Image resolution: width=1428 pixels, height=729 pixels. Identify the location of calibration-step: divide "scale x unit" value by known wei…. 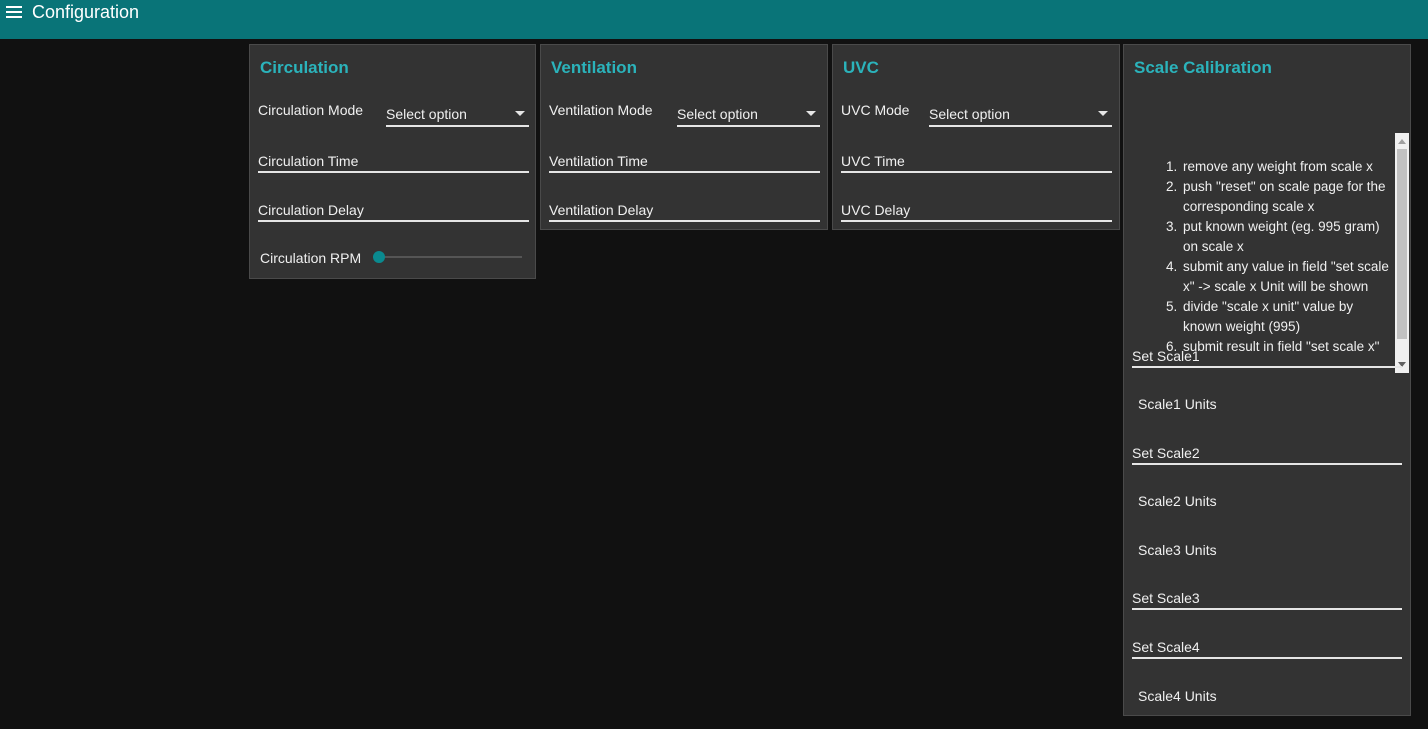
(1287, 317).